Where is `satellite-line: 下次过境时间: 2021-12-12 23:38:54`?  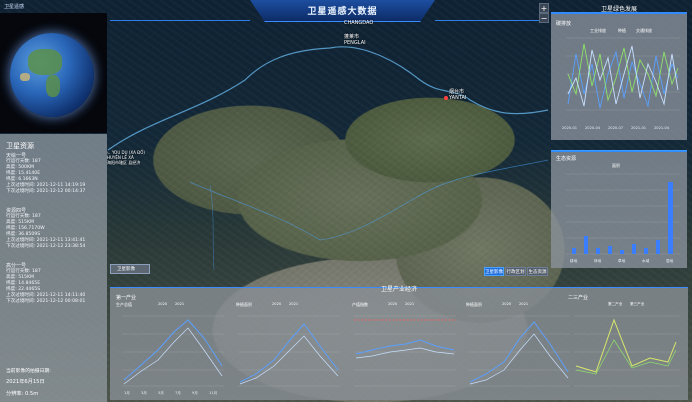 satellite-line: 下次过境时间: 2021-12-12 23:38:54 is located at coordinates (46, 246).